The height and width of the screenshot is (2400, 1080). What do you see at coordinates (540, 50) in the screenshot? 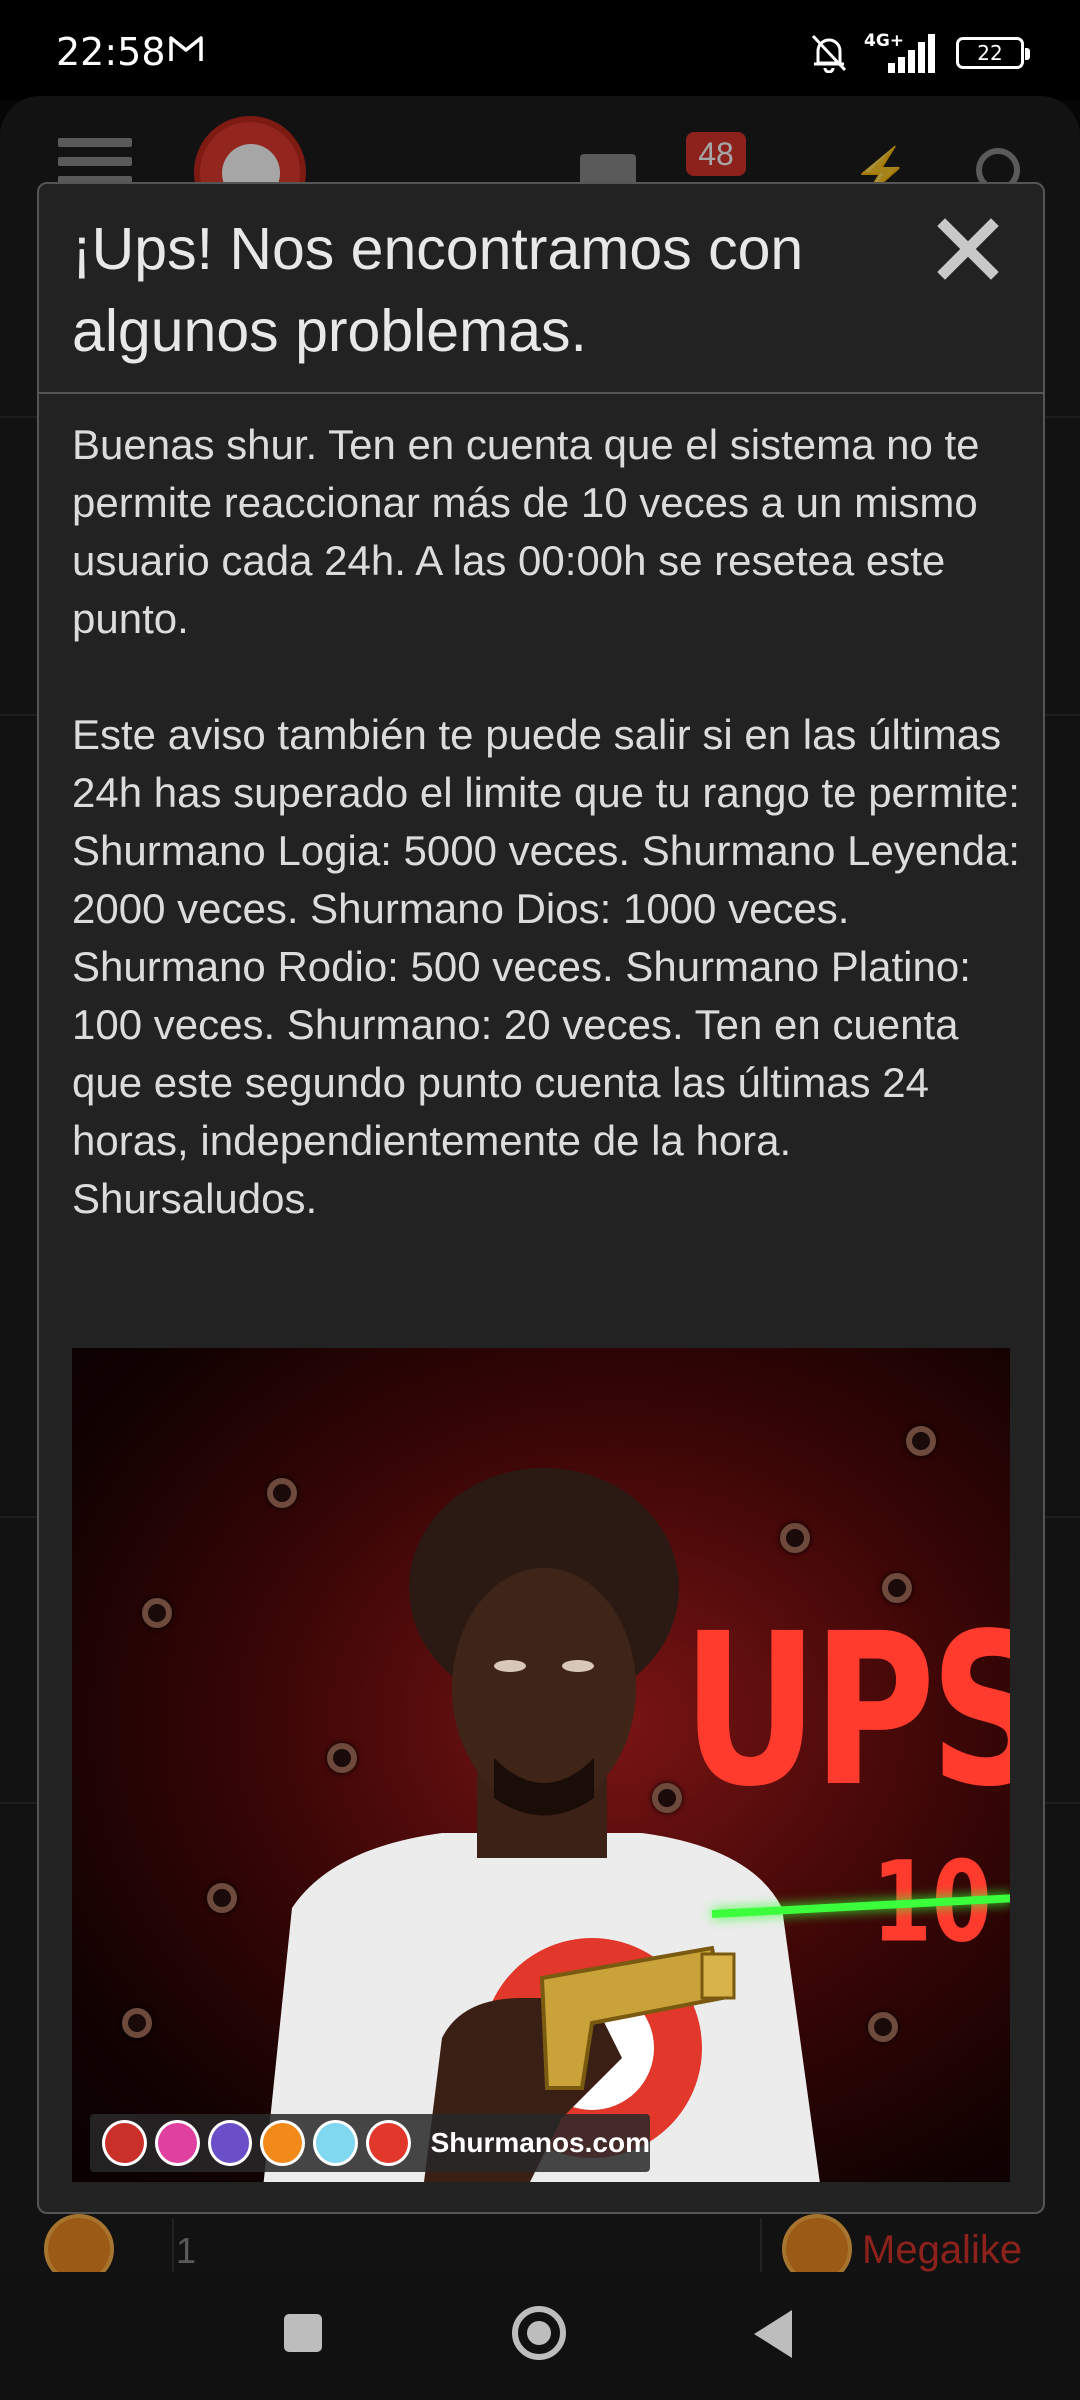
I see `status-bar: 22:58 4G+ 22` at bounding box center [540, 50].